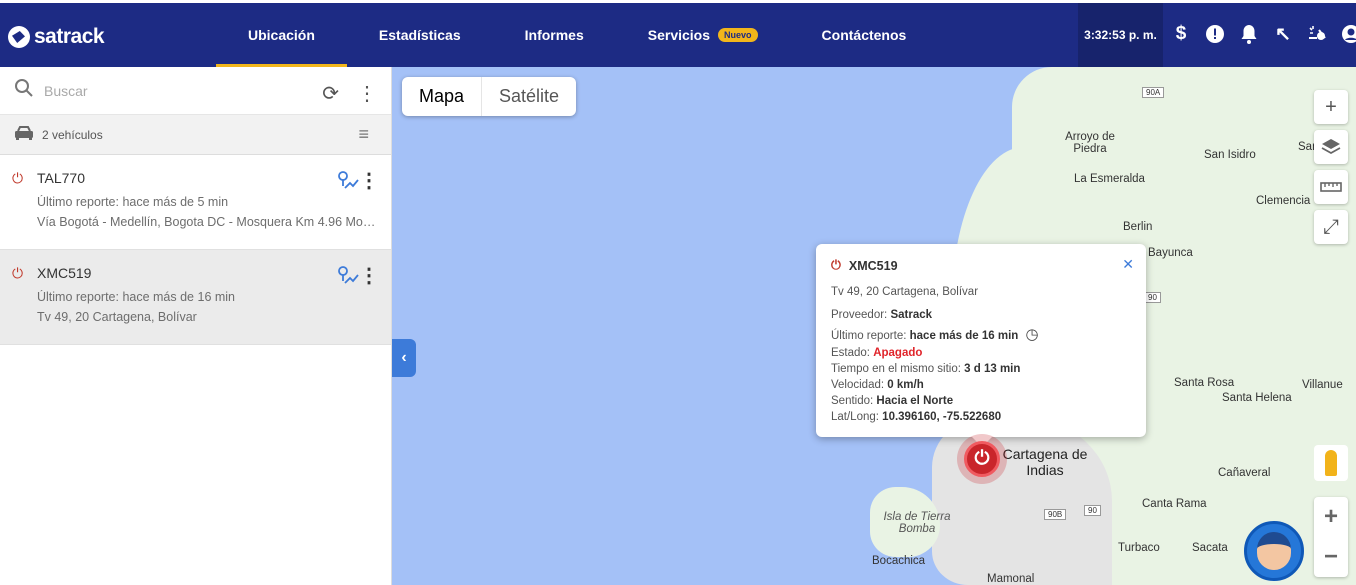  Describe the element at coordinates (905, 292) in the screenshot. I see `popup-address: Tv 49, 20 Cartagena, Bolívar` at that location.